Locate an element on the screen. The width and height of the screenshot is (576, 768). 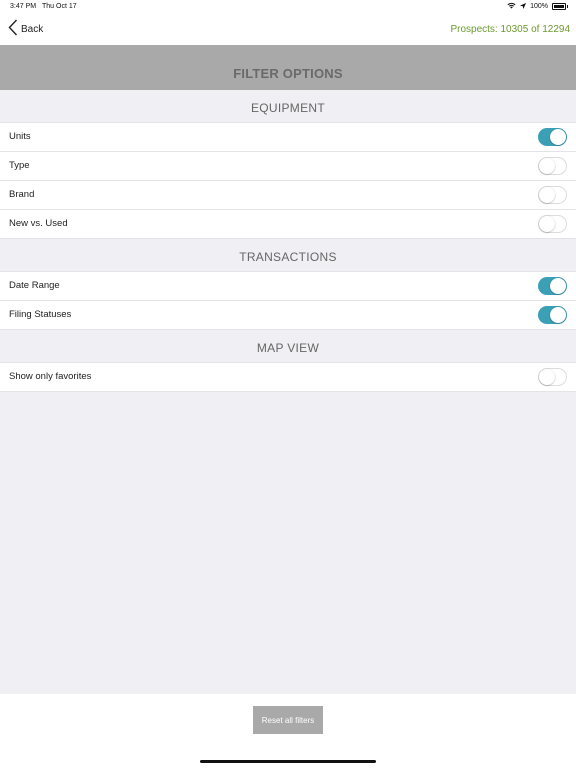
reset-all-filters-button: Reset all filters is located at coordinates (288, 720).